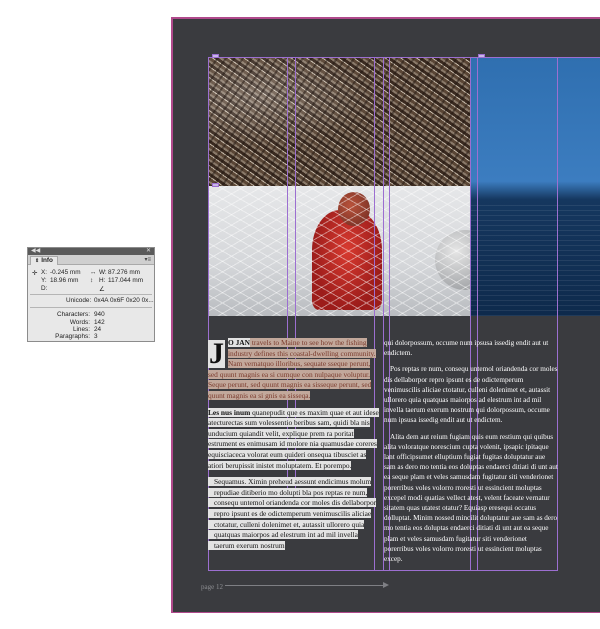 The width and height of the screenshot is (600, 629). What do you see at coordinates (386, 612) in the screenshot?
I see `page-edge` at bounding box center [386, 612].